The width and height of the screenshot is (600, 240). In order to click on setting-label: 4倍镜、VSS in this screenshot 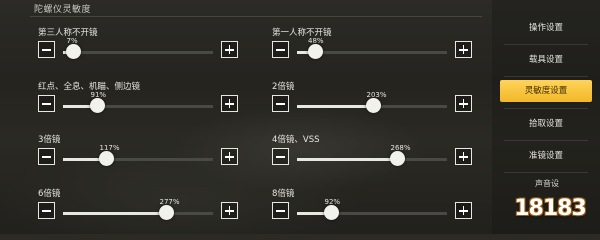, I will do `click(296, 140)`.